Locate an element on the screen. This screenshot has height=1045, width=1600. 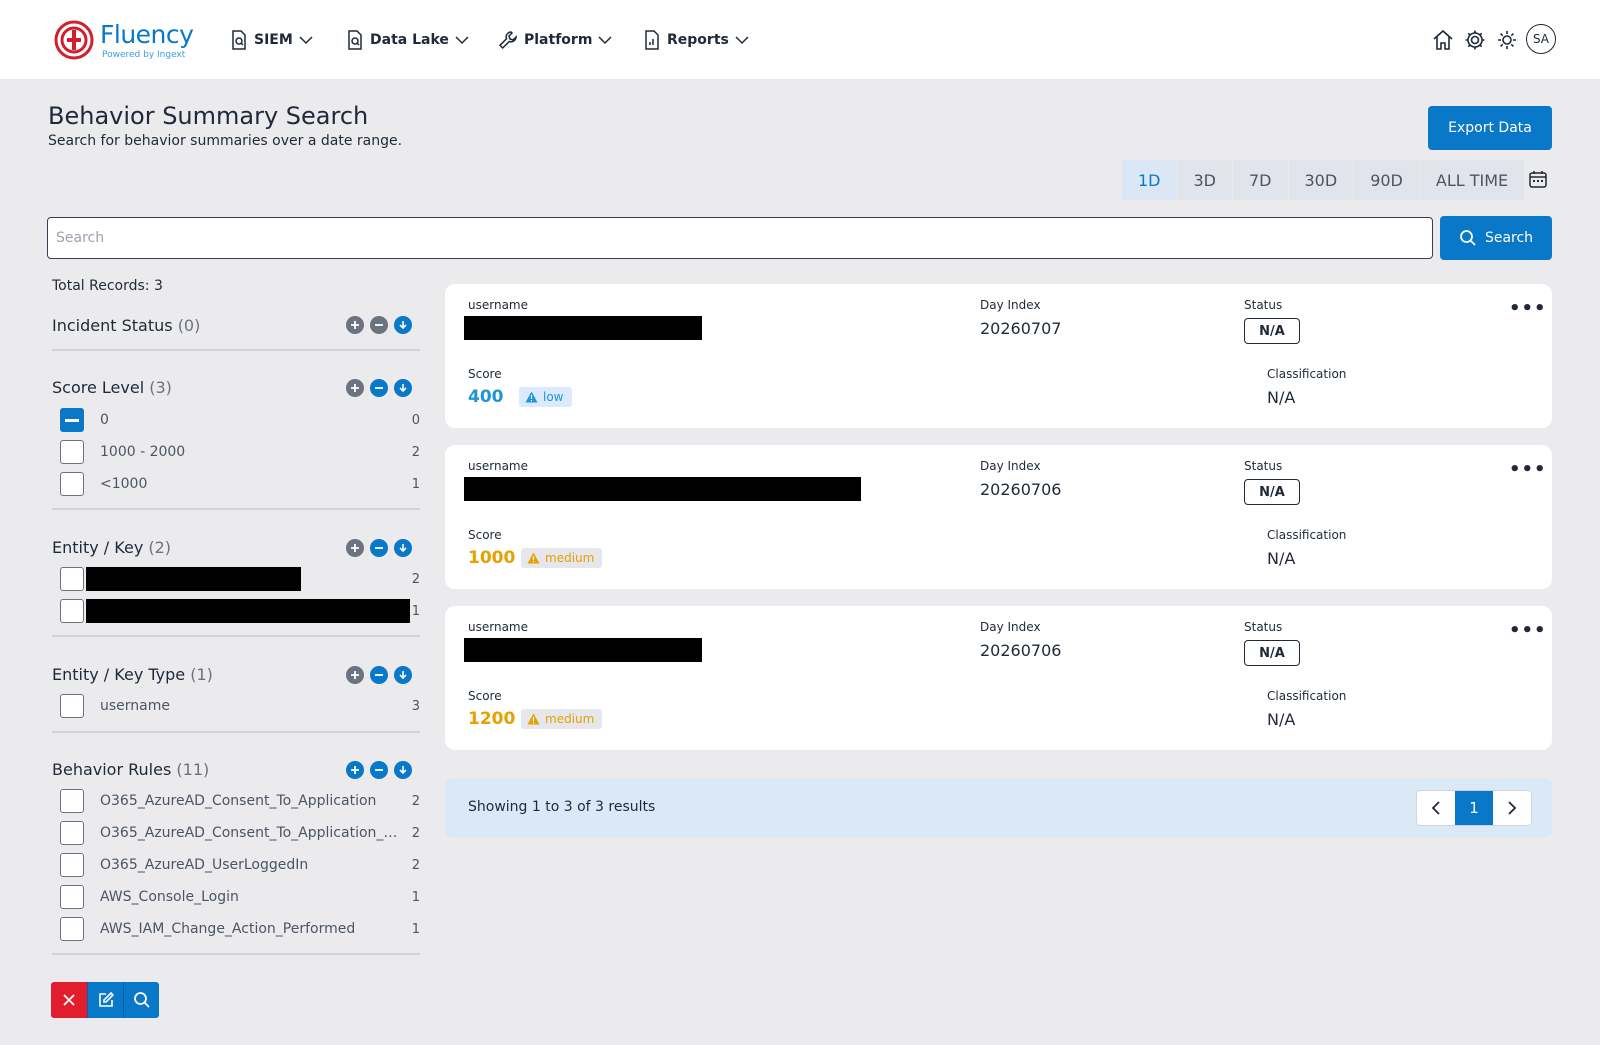
clear-filters-button is located at coordinates (69, 1000).